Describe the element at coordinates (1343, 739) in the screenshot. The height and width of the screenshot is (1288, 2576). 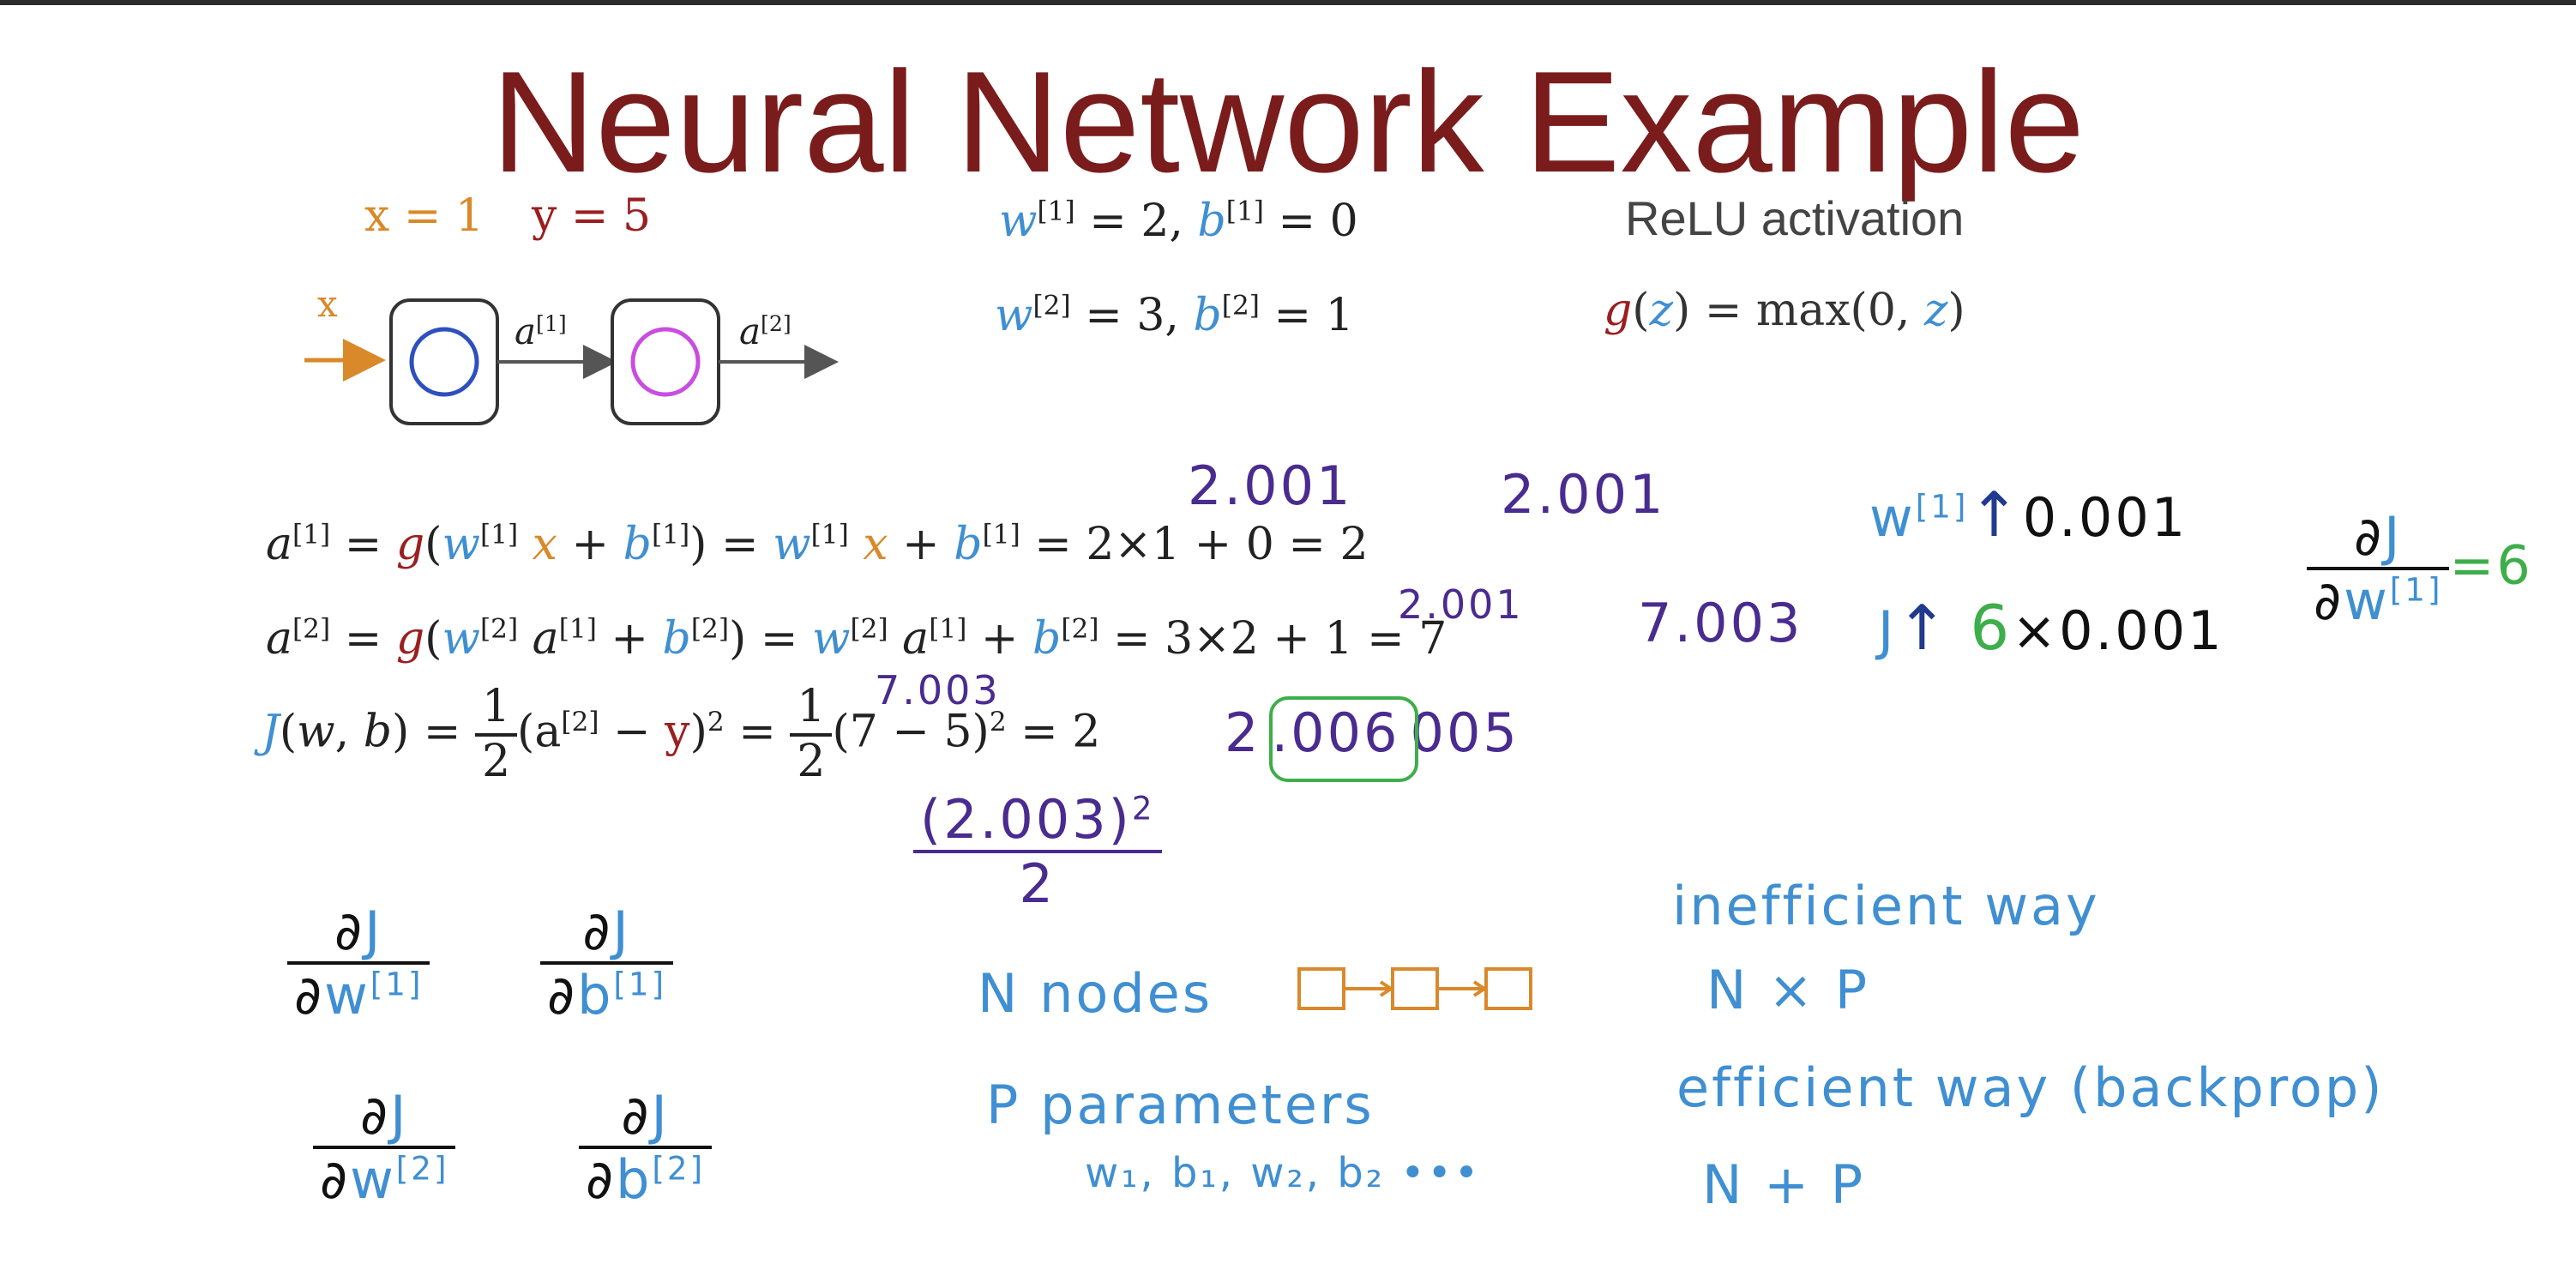
I see `highlight-box` at that location.